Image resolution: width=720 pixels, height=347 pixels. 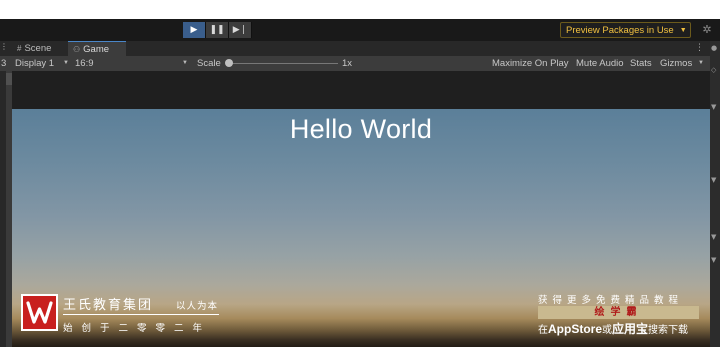 What do you see at coordinates (607, 330) in the screenshot?
I see `promo-mid: 或` at bounding box center [607, 330].